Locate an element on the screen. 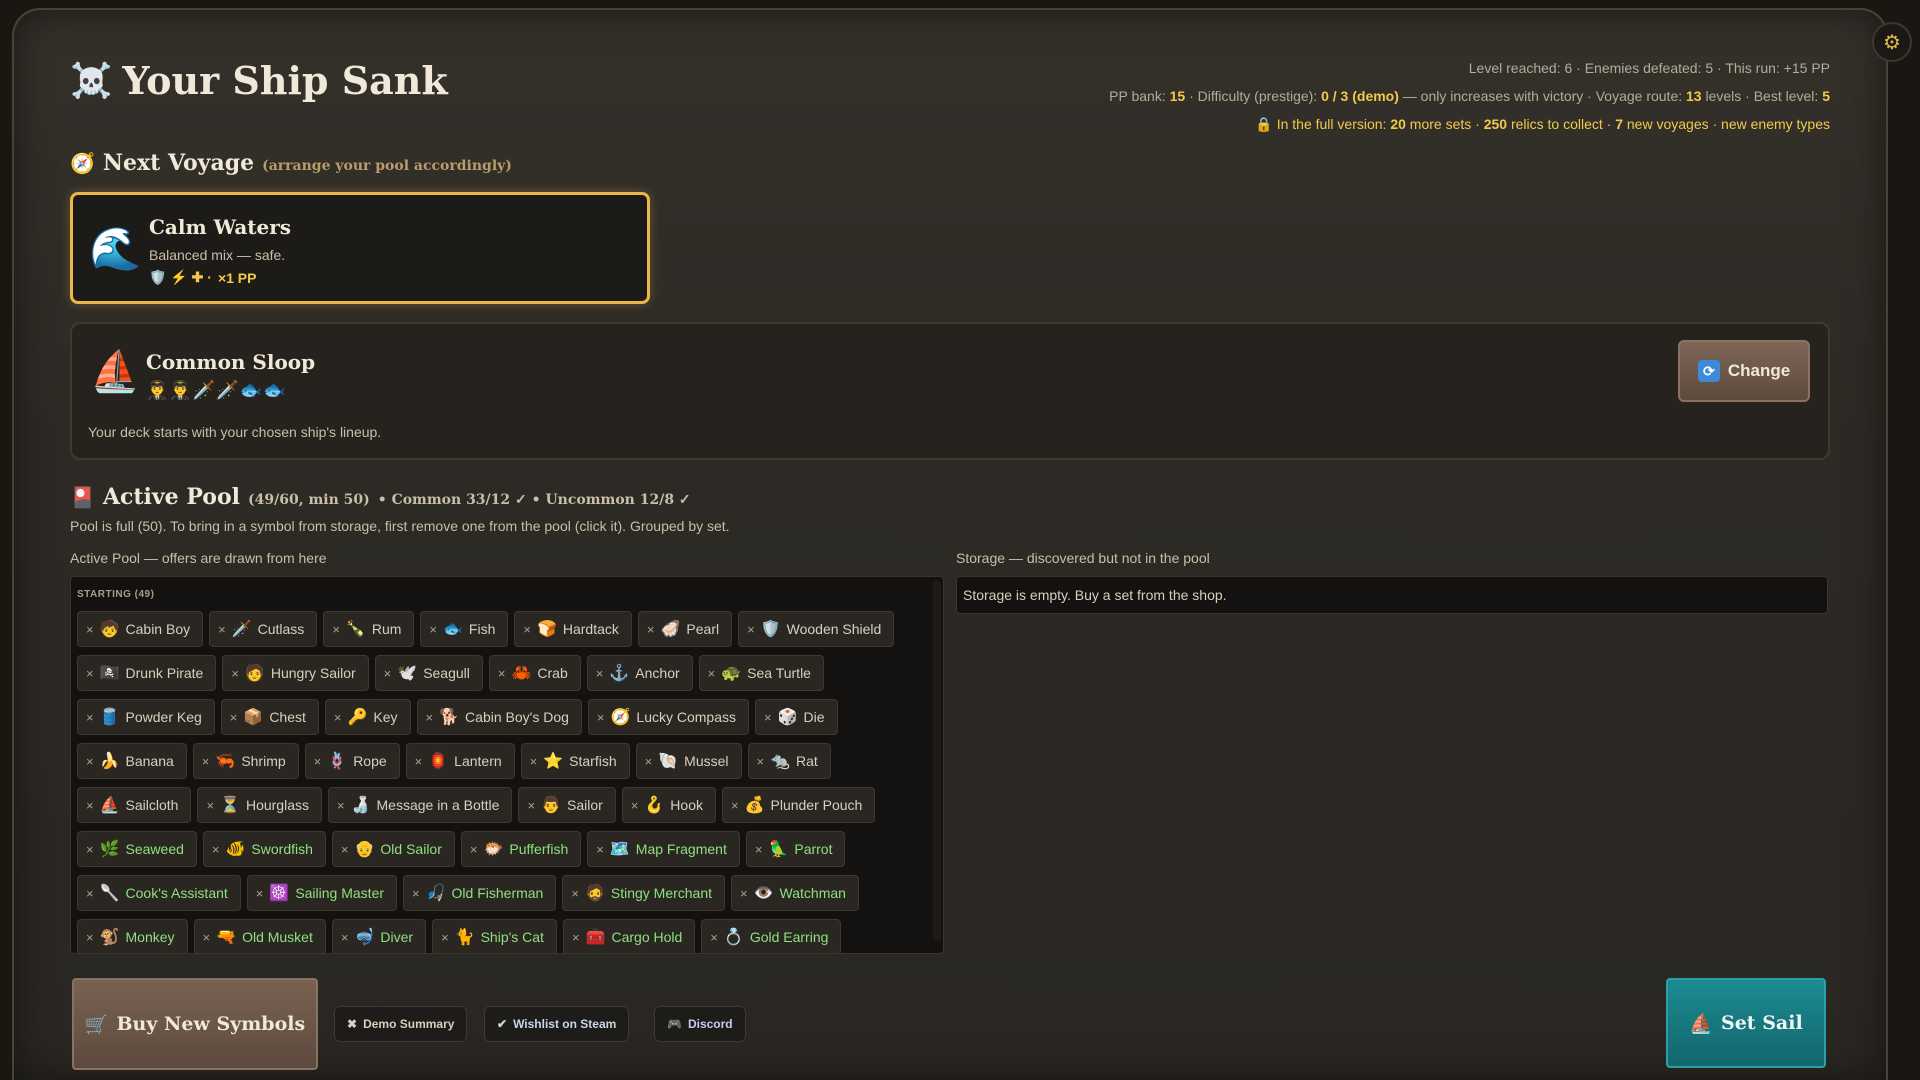 This screenshot has width=1920, height=1080. pool-chip: × 🐕 Cabin Boy's Dog is located at coordinates (499, 717).